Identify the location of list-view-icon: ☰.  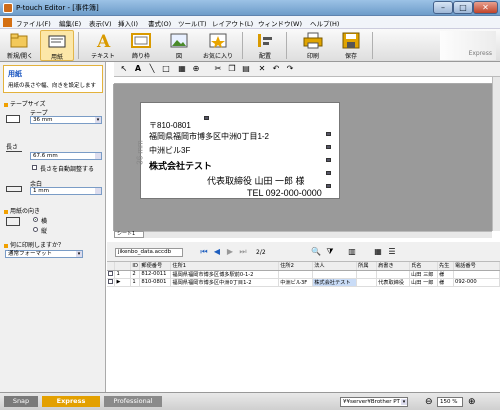
(392, 252).